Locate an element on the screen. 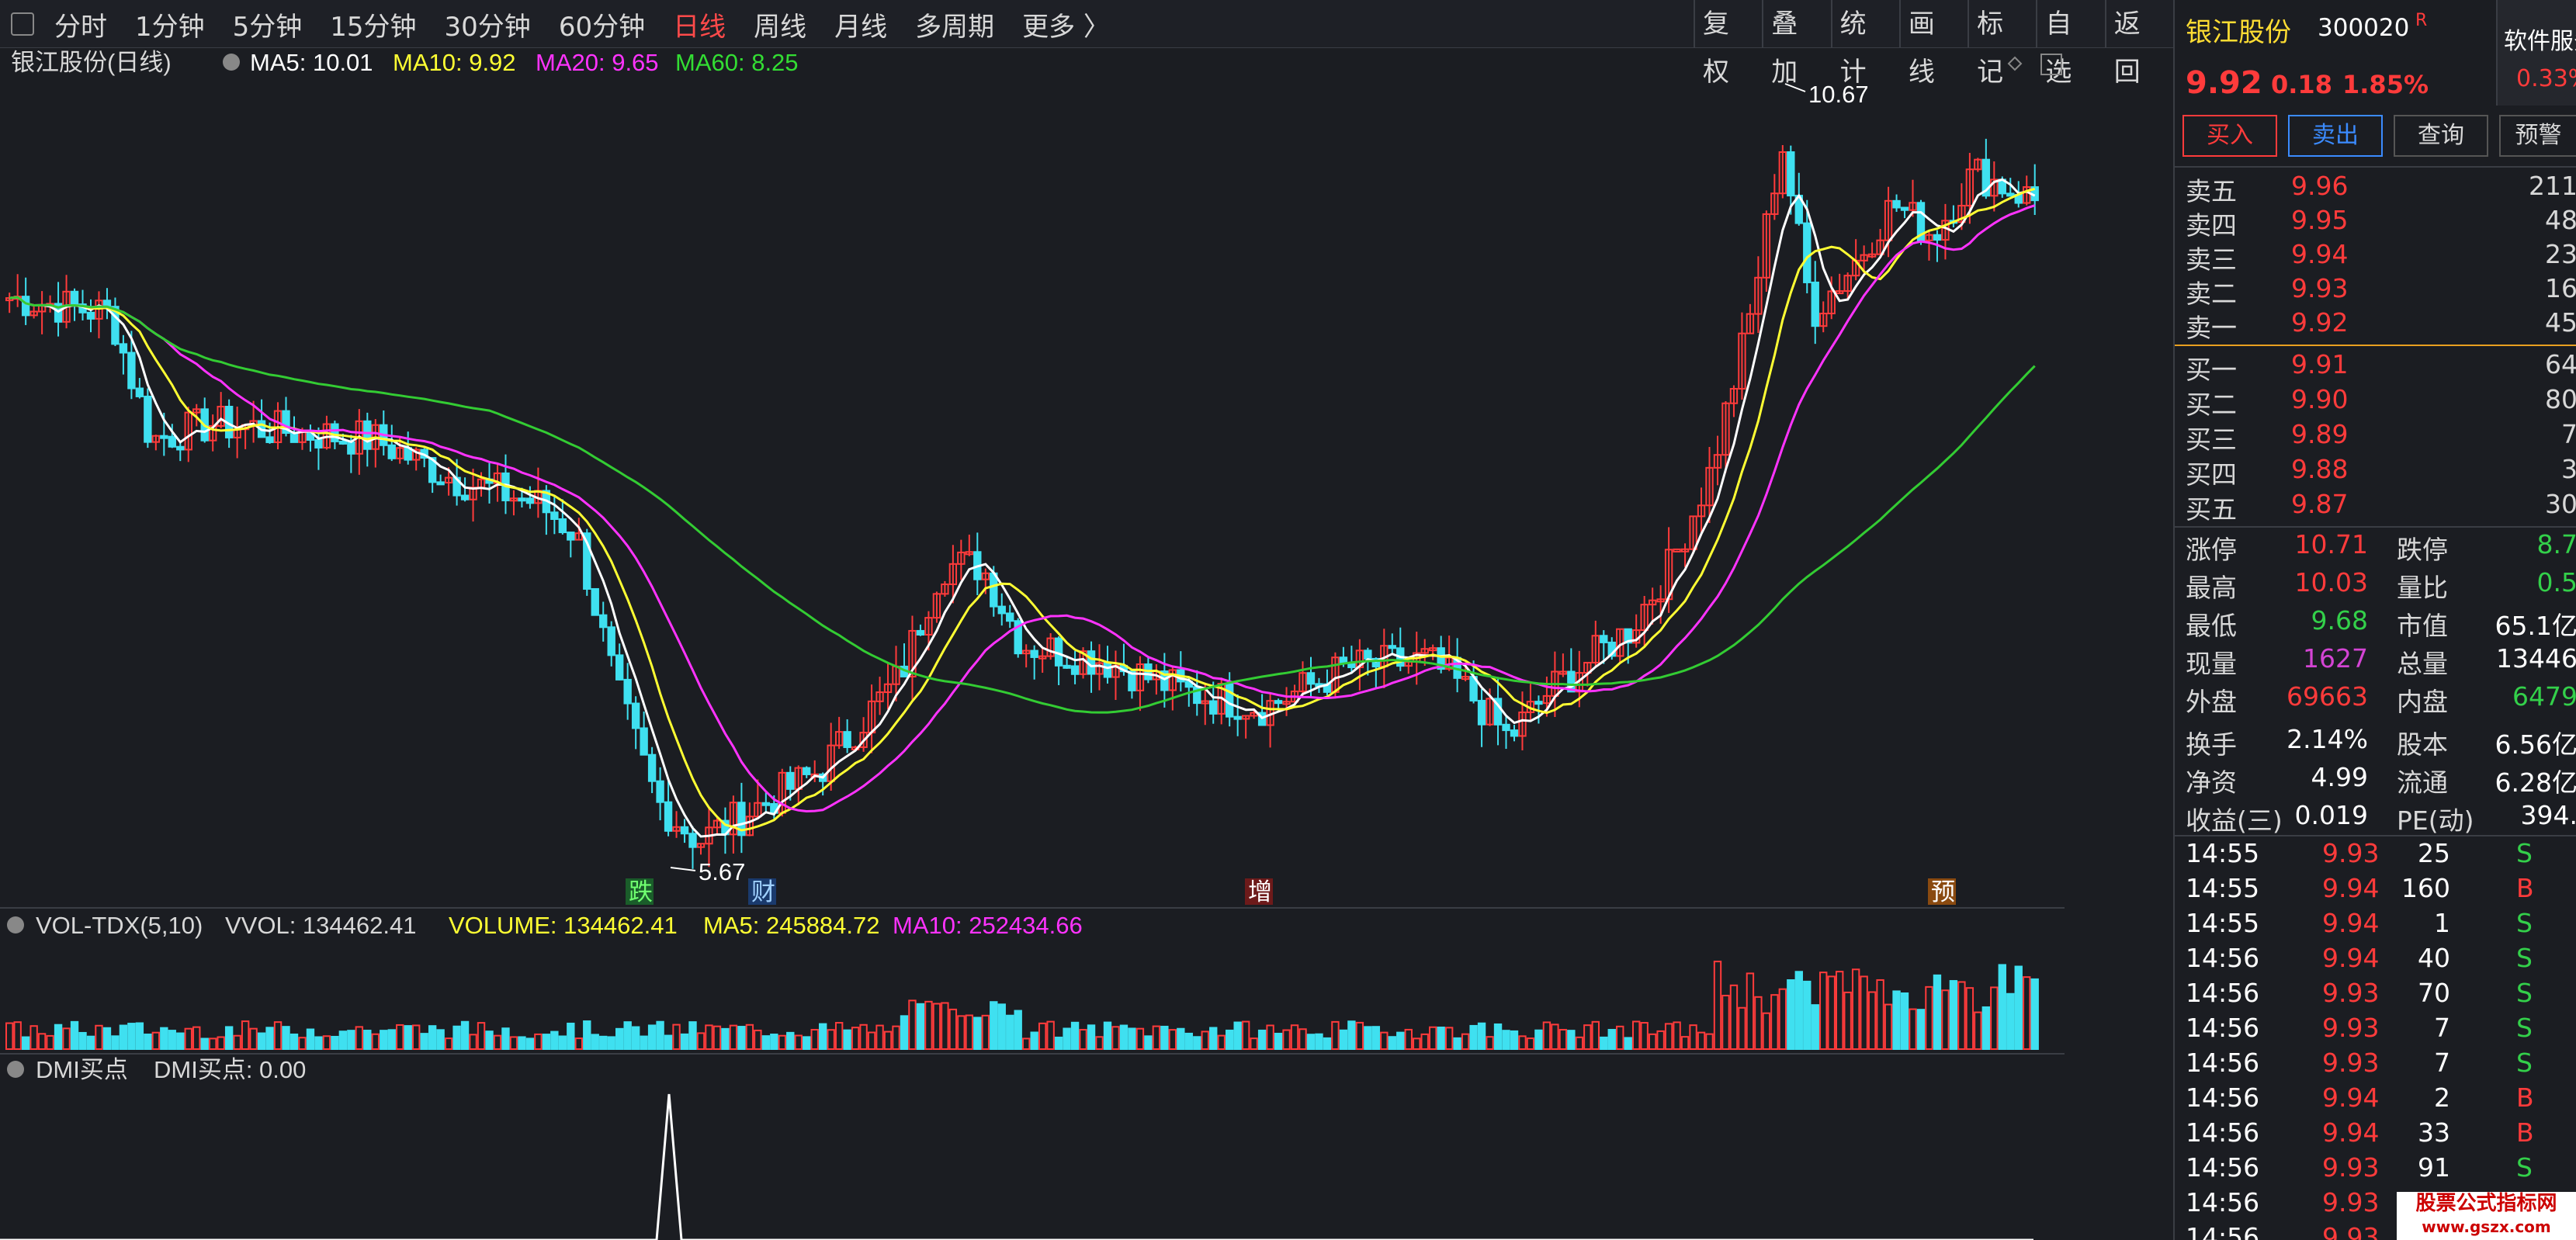 The image size is (2576, 1240). tick-volume: 160 is located at coordinates (2425, 888).